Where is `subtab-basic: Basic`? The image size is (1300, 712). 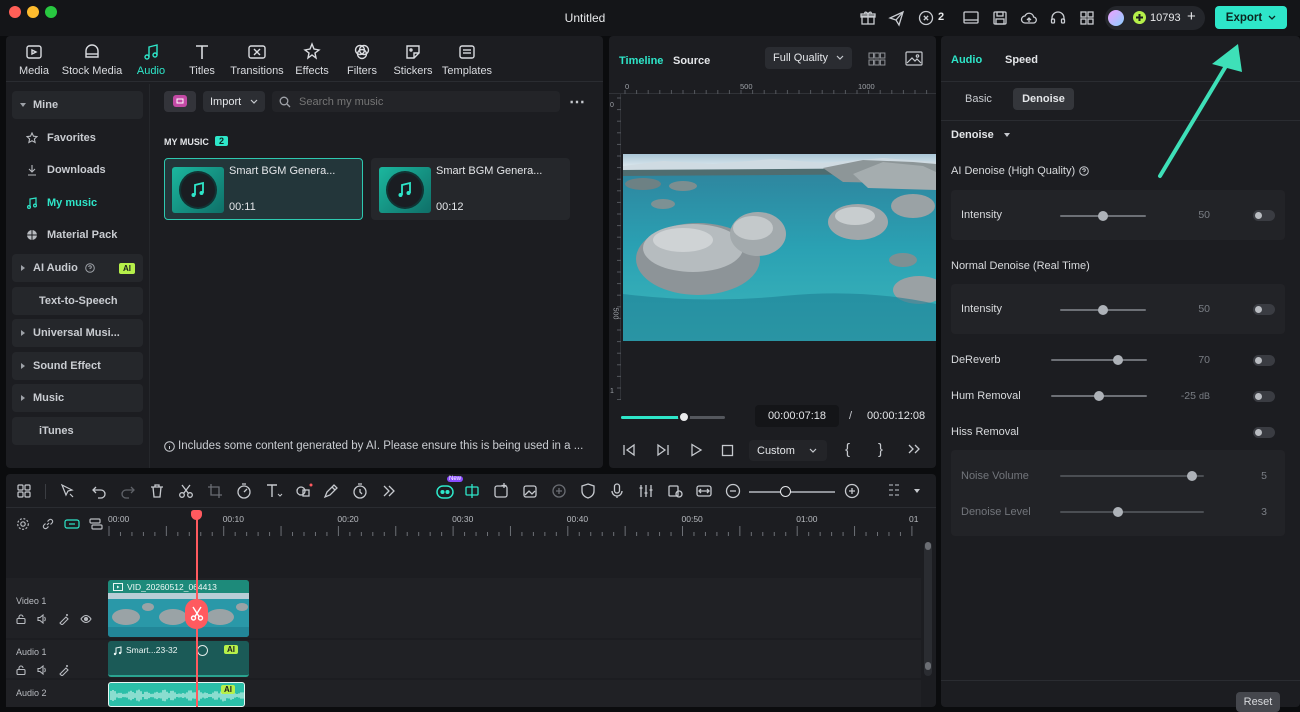 subtab-basic: Basic is located at coordinates (978, 99).